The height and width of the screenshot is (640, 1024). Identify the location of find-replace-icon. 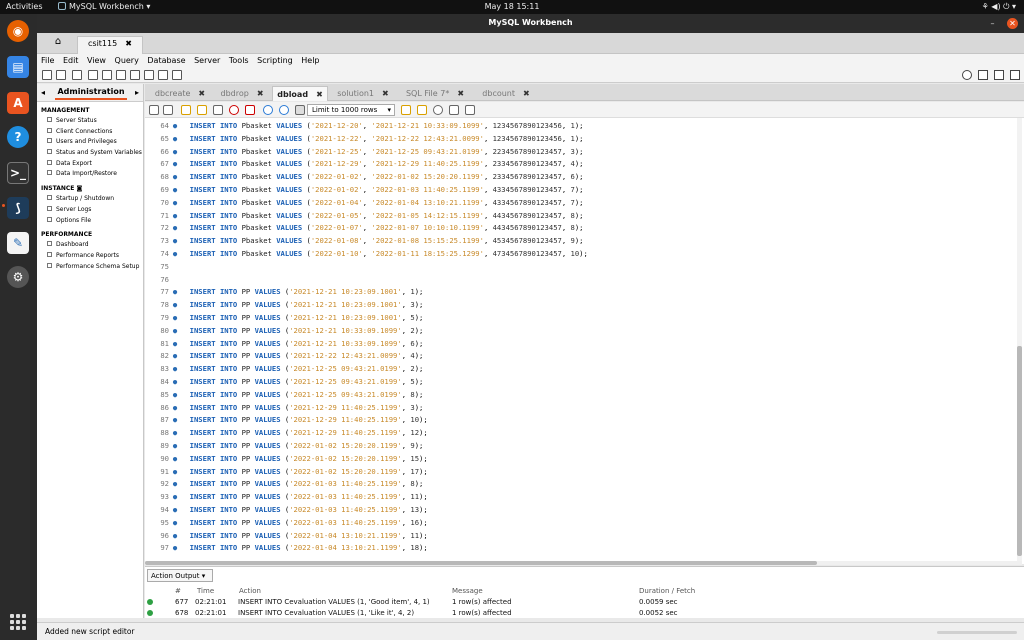
(422, 110).